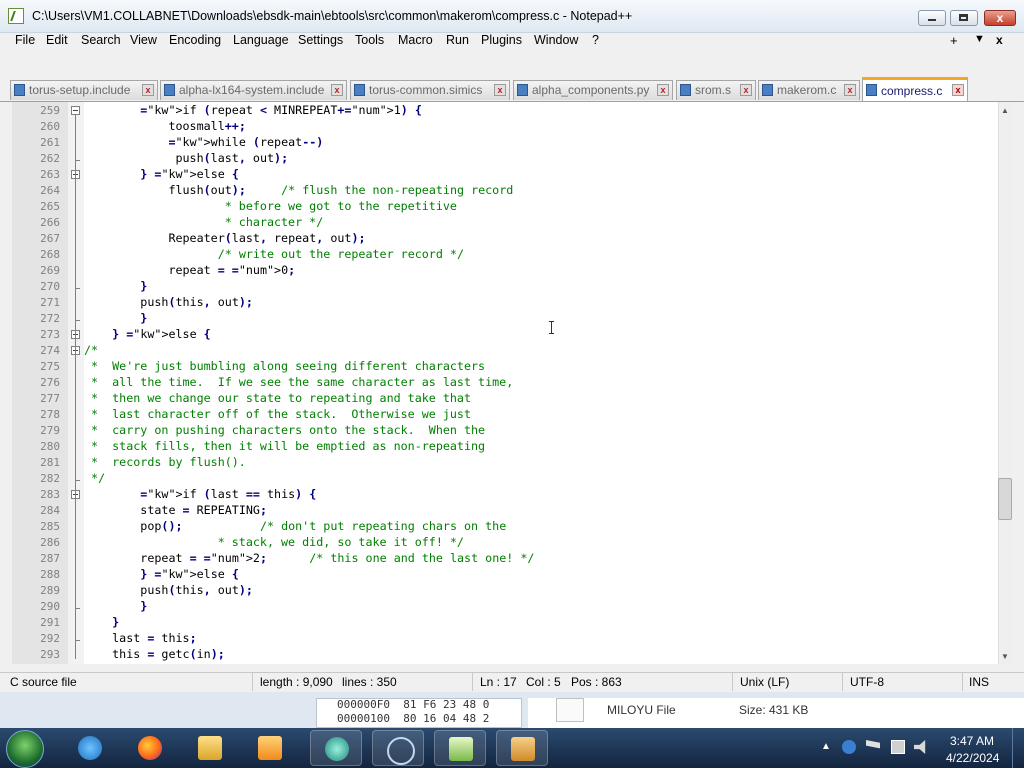 Image resolution: width=1024 pixels, height=768 pixels. What do you see at coordinates (270, 748) in the screenshot?
I see `taskbar-media-player` at bounding box center [270, 748].